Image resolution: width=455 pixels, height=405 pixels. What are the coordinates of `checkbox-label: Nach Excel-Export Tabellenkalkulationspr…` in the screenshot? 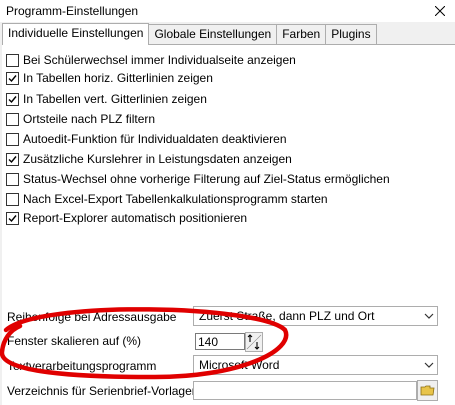 It's located at (175, 199).